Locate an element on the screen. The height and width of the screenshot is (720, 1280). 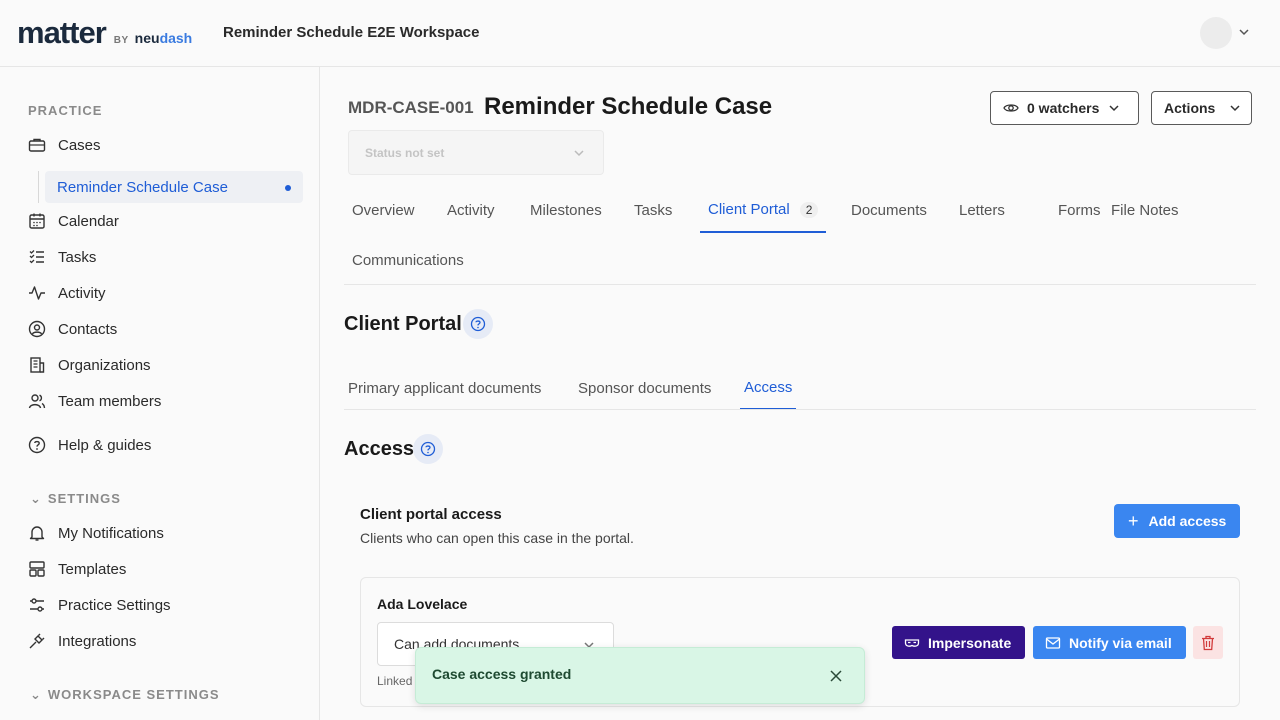
tab-tasks: Tasks is located at coordinates (653, 210).